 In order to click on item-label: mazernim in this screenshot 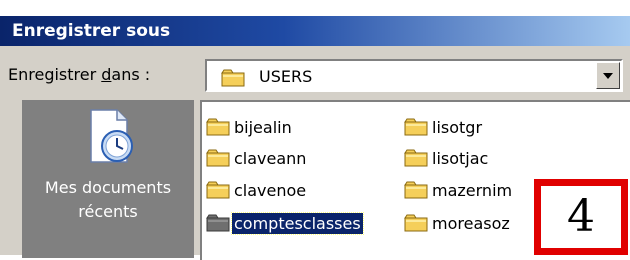, I will do `click(472, 190)`.